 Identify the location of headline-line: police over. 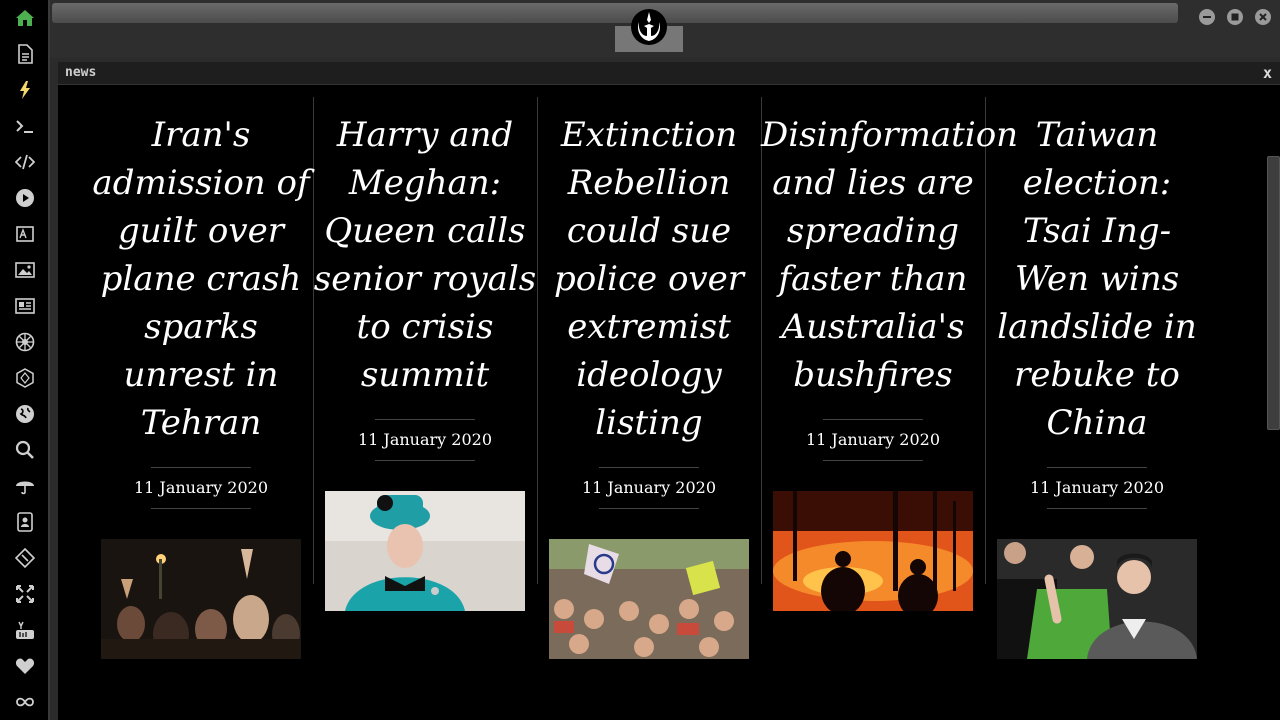
(648, 279).